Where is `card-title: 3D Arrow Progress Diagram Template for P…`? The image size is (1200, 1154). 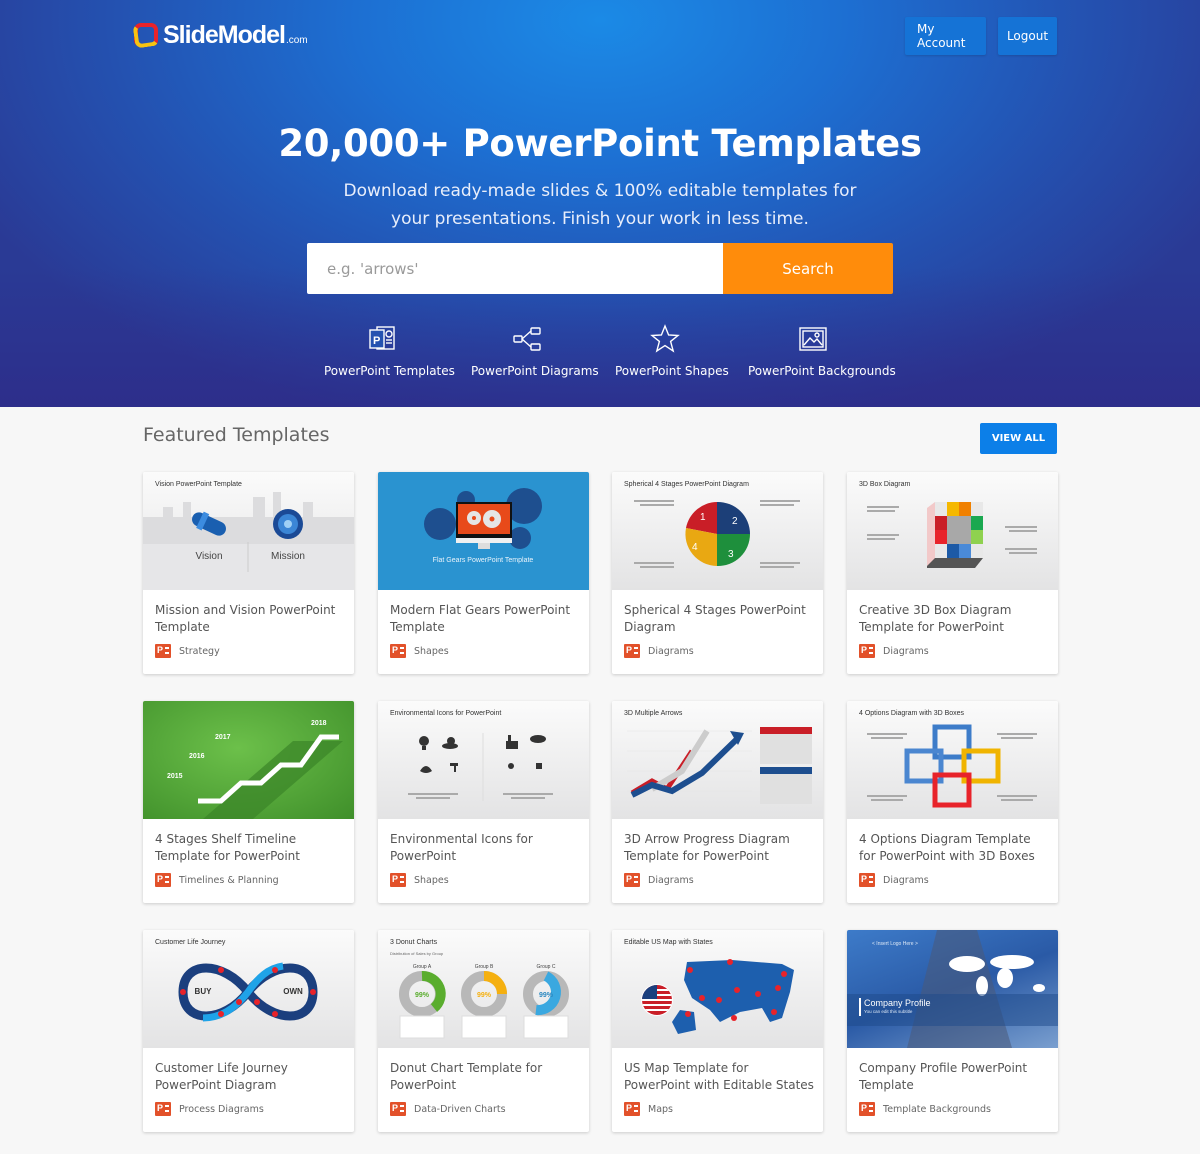 card-title: 3D Arrow Progress Diagram Template for P… is located at coordinates (719, 848).